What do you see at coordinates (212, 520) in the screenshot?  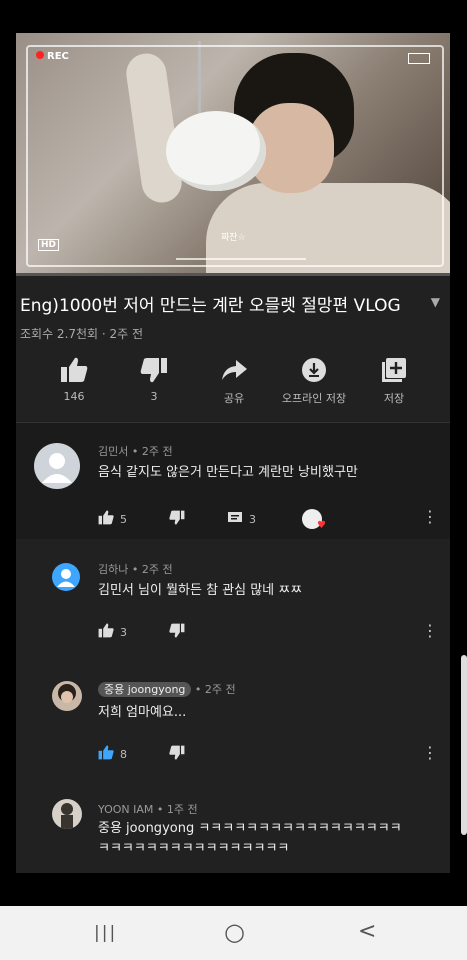 I see `comment-actions: 5 3 ♥` at bounding box center [212, 520].